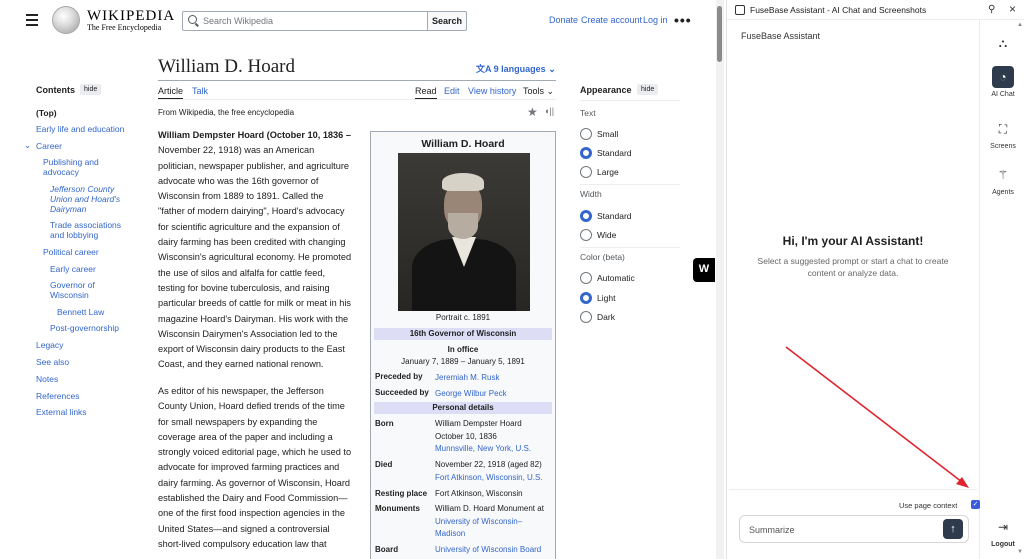  What do you see at coordinates (1012, 9) in the screenshot?
I see `close-icon: ×` at bounding box center [1012, 9].